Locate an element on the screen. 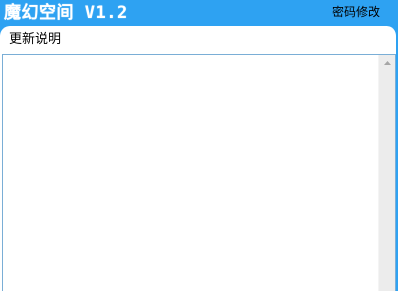  update-notes-heading: 更新说明 is located at coordinates (35, 39).